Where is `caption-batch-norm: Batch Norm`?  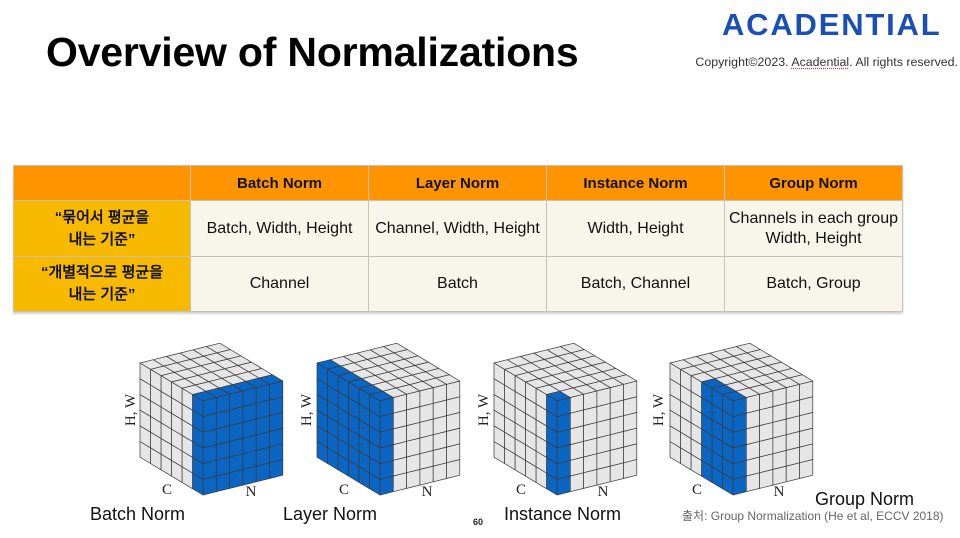
caption-batch-norm: Batch Norm is located at coordinates (138, 514).